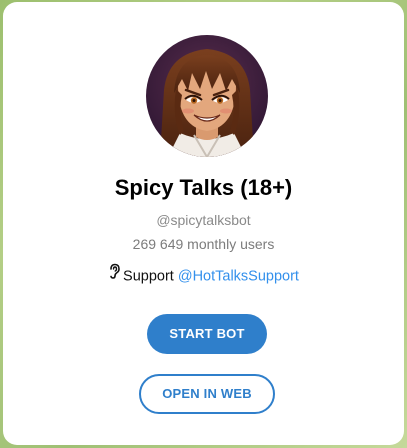 The image size is (407, 448). I want to click on support-line: Support @HotTalksSupport, so click(203, 275).